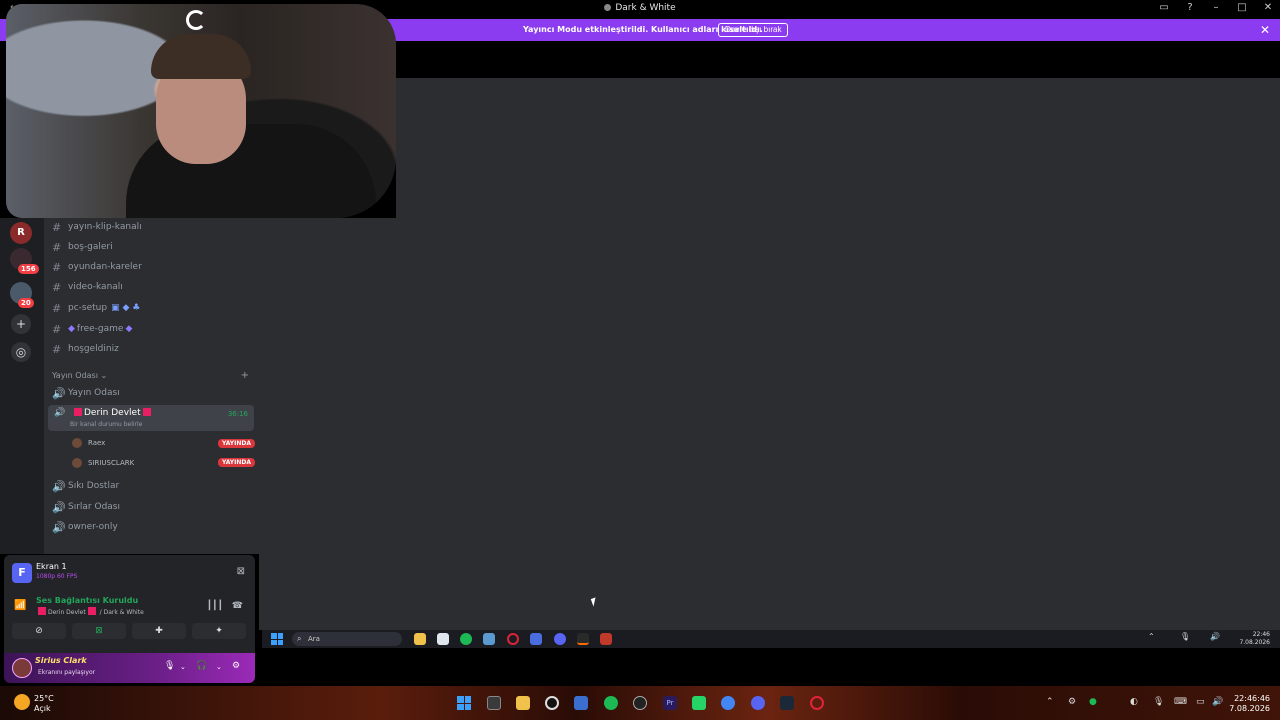  What do you see at coordinates (126, 308) in the screenshot?
I see `computer-emoji-icon: ▣ ◆ ♣` at bounding box center [126, 308].